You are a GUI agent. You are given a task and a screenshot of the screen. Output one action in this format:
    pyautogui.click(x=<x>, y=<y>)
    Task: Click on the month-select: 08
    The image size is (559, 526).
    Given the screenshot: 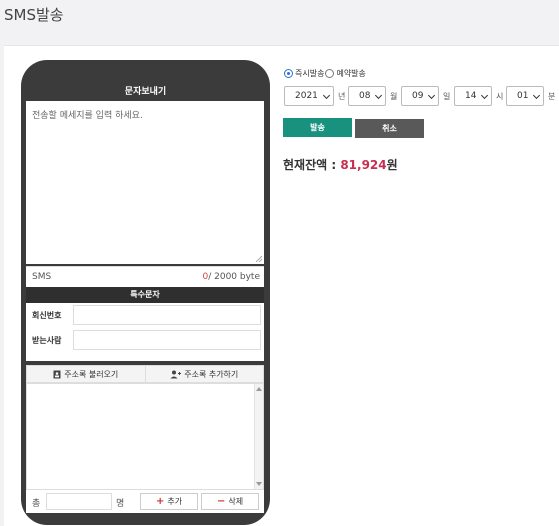 What is the action you would take?
    pyautogui.click(x=367, y=96)
    